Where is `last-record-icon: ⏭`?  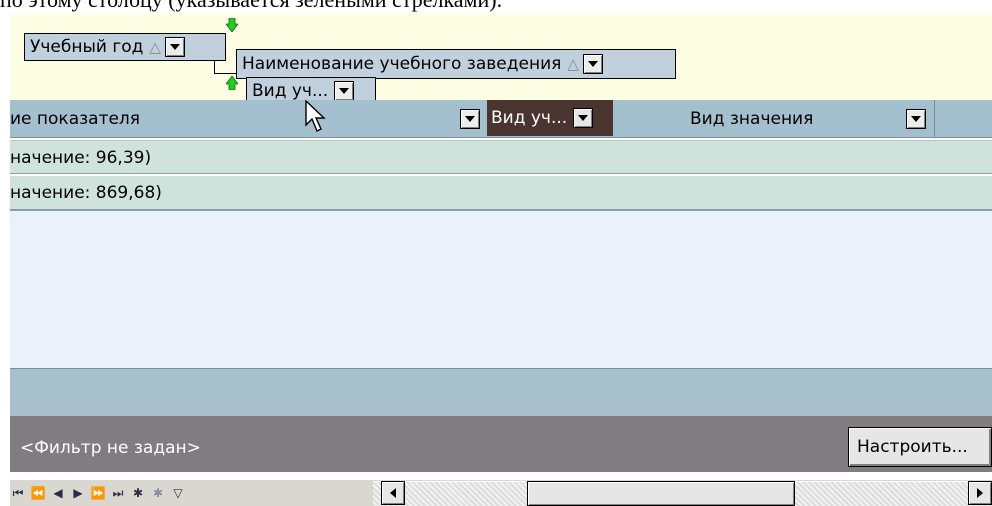
last-record-icon: ⏭ is located at coordinates (118, 493).